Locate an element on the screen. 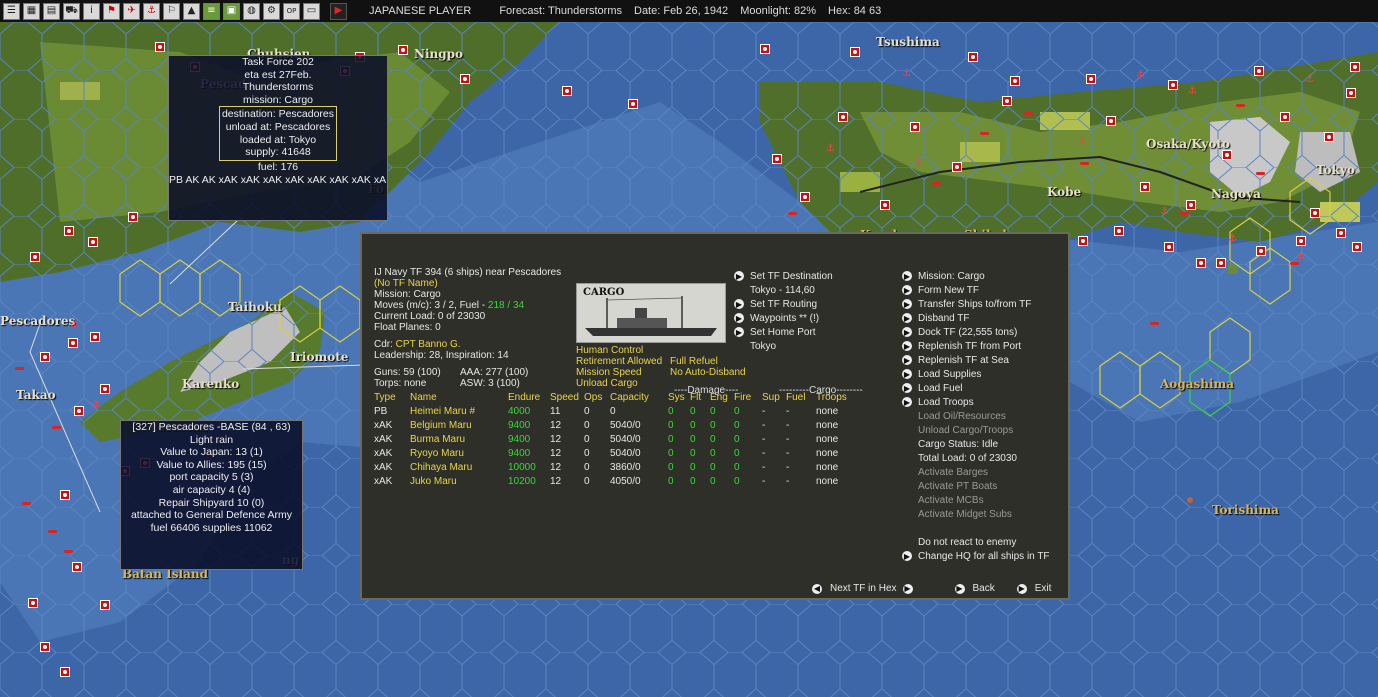 The image size is (1378, 697). stack-icon: ≡ is located at coordinates (211, 11).